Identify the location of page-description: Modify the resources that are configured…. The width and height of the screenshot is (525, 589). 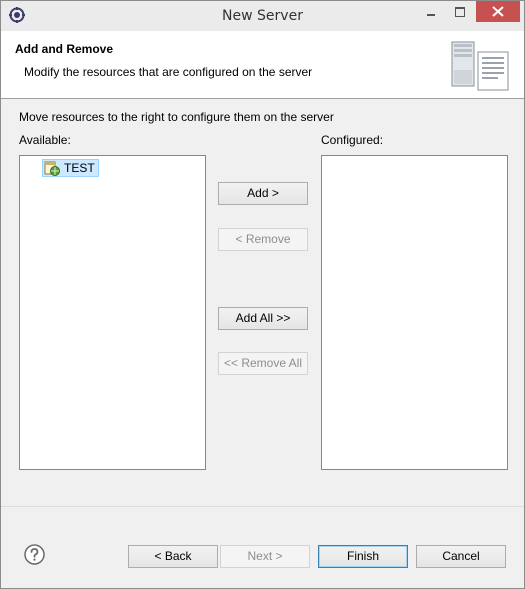
(168, 72).